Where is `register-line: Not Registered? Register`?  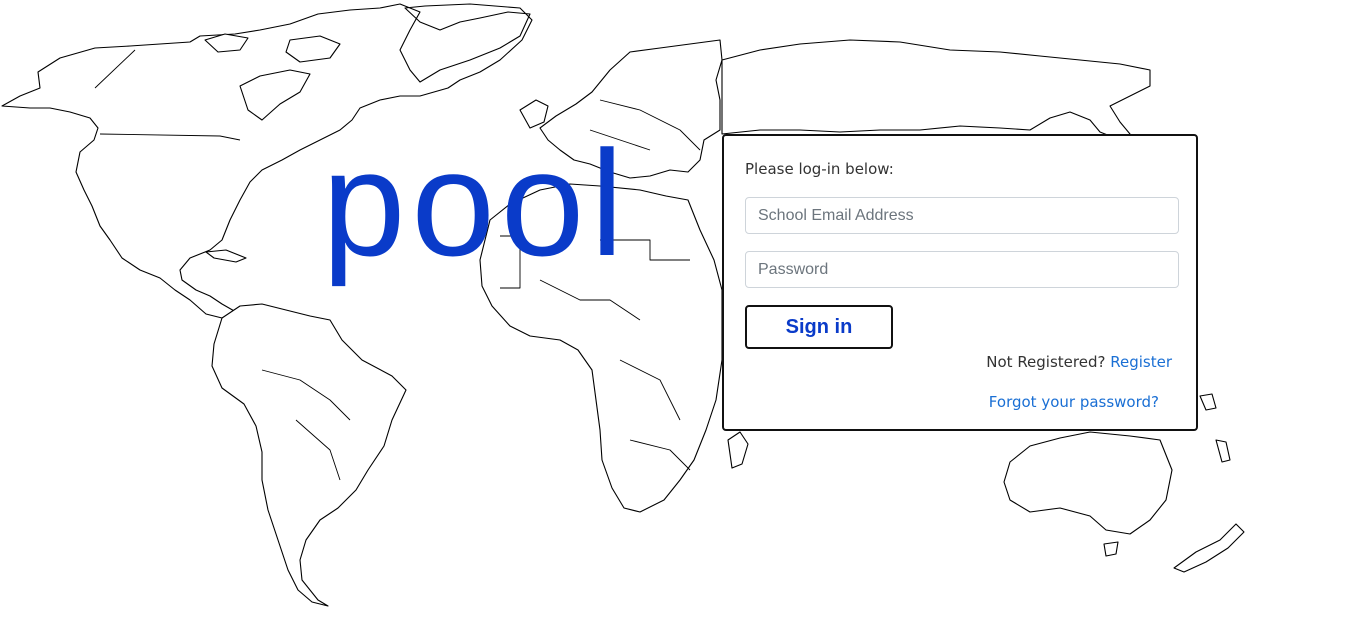 register-line: Not Registered? Register is located at coordinates (1079, 362).